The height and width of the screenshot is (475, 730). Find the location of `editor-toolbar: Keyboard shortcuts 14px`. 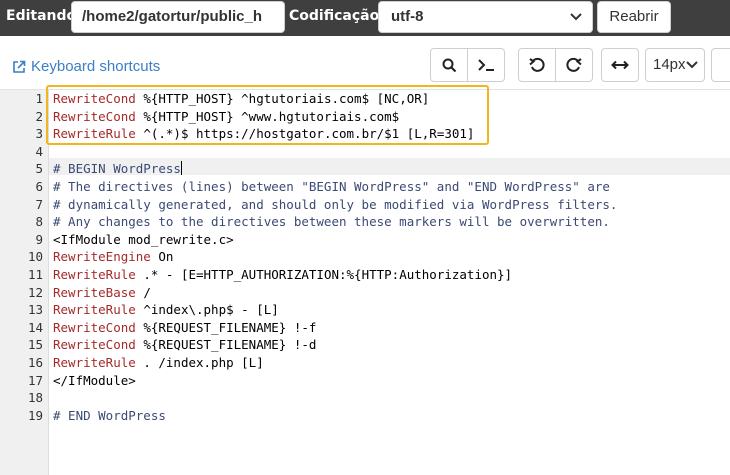

editor-toolbar: Keyboard shortcuts 14px is located at coordinates (365, 63).